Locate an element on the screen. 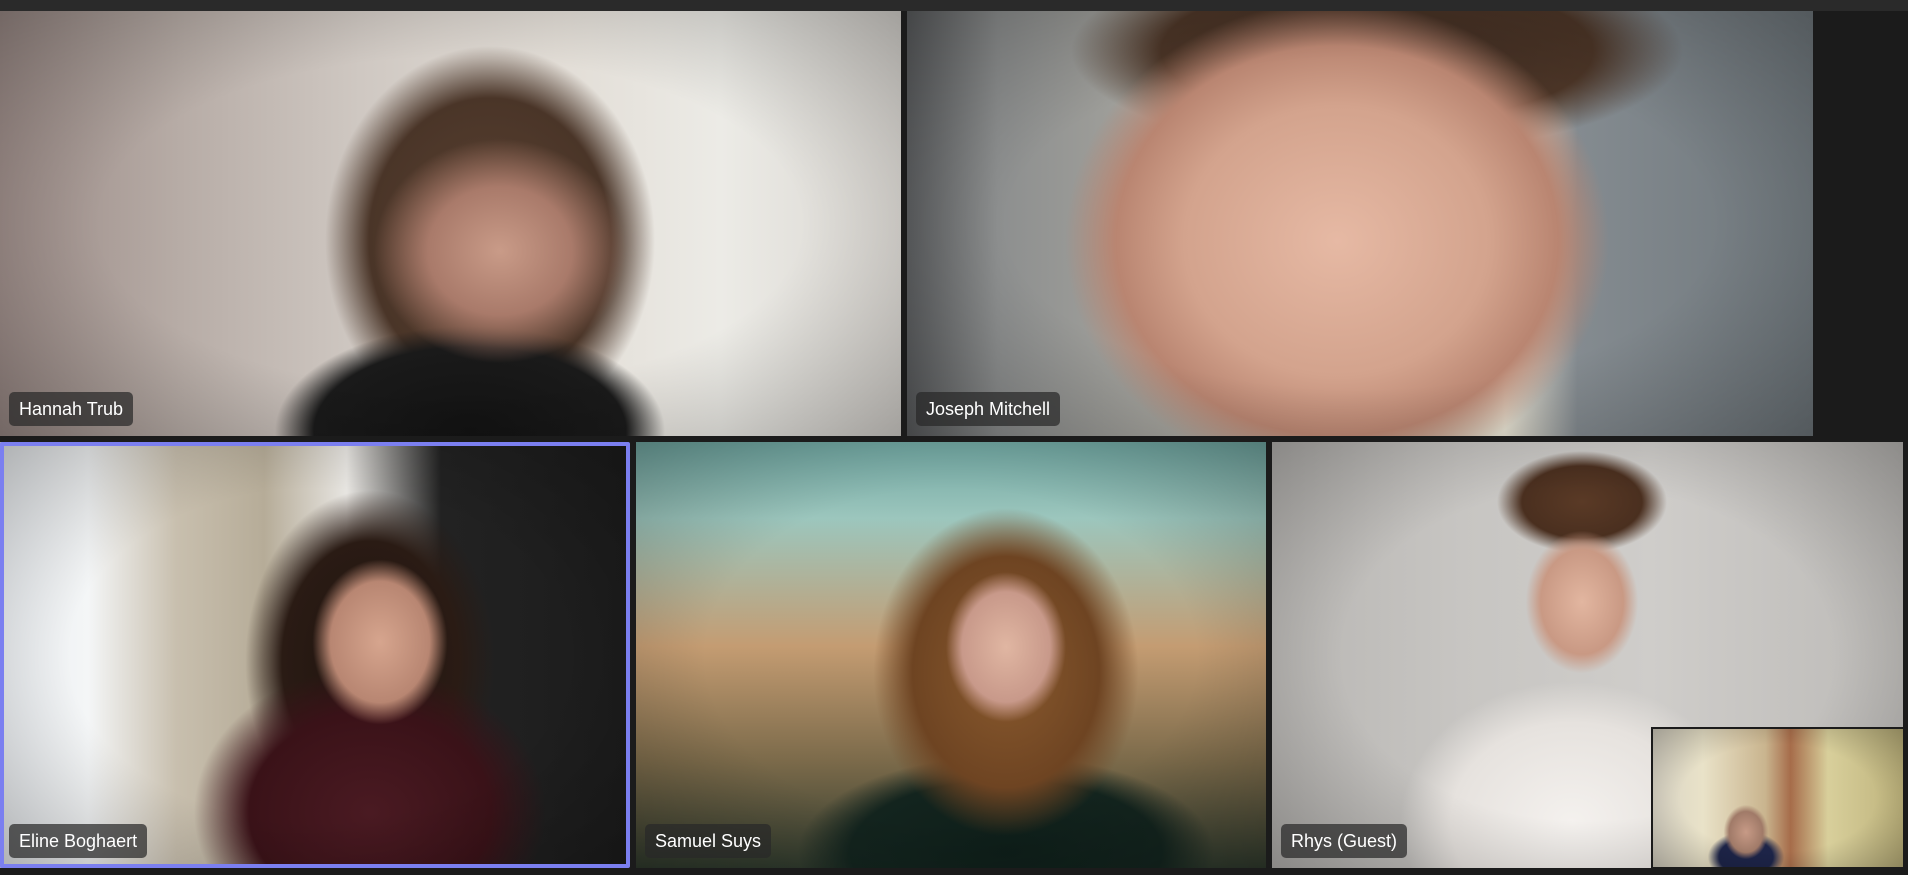  participant-name-tag: Samuel Suys is located at coordinates (708, 841).